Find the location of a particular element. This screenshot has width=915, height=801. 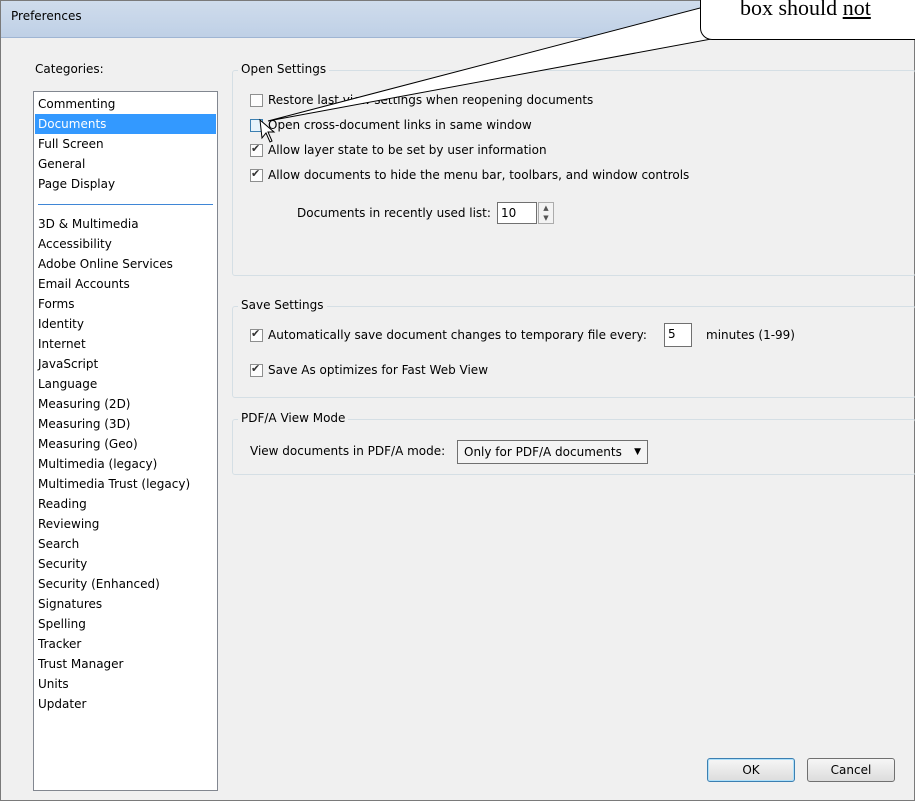

mouse-cursor-icon is located at coordinates (267, 130).